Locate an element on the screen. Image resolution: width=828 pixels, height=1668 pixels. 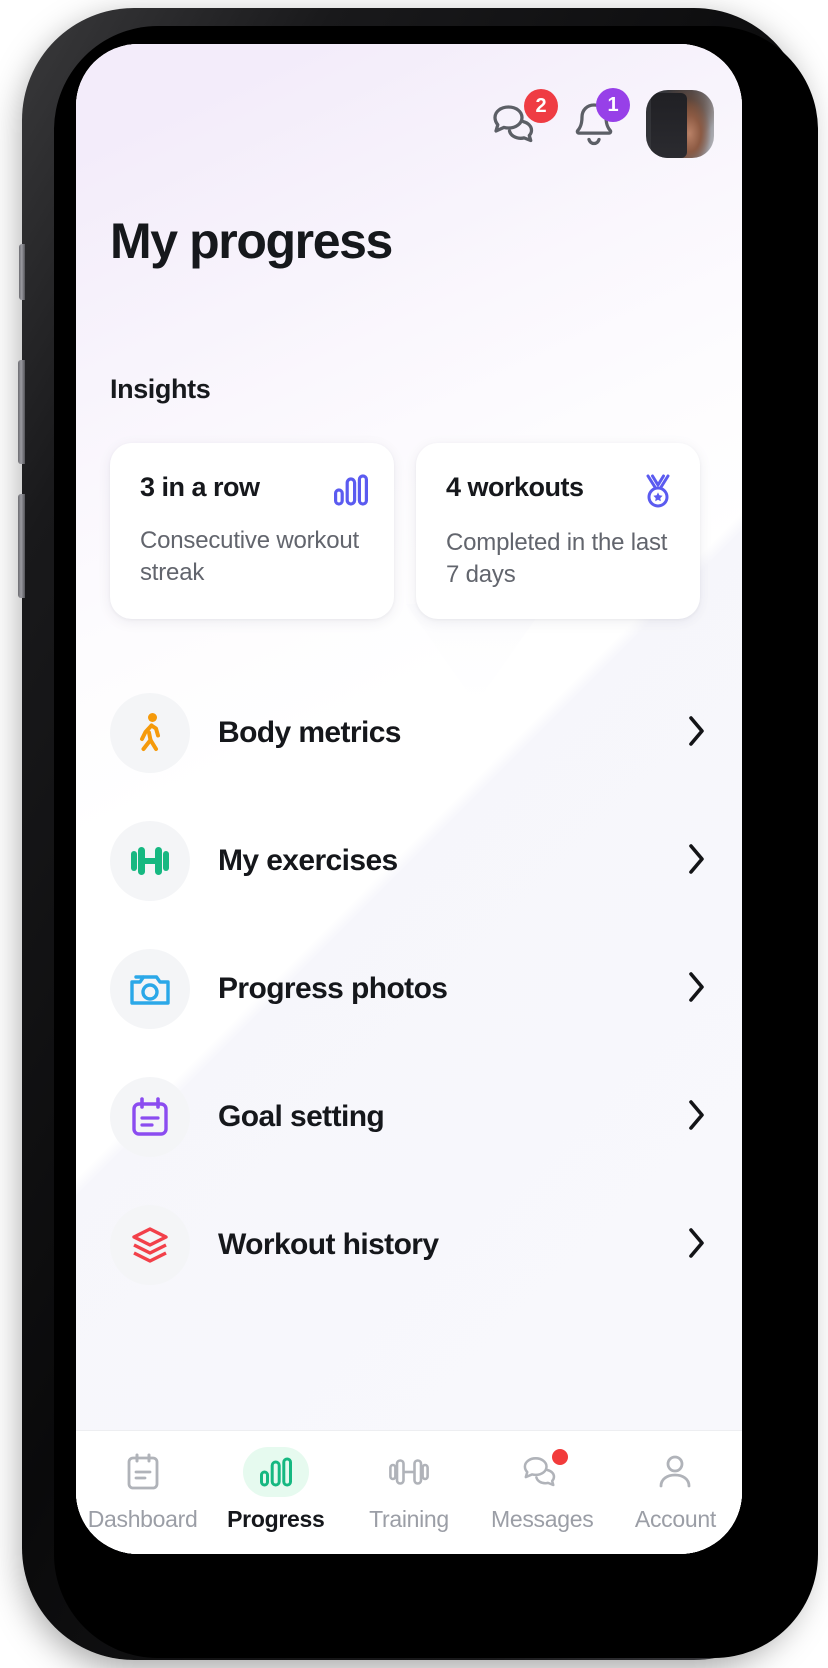
nav-item-account: Account is located at coordinates (675, 1490).